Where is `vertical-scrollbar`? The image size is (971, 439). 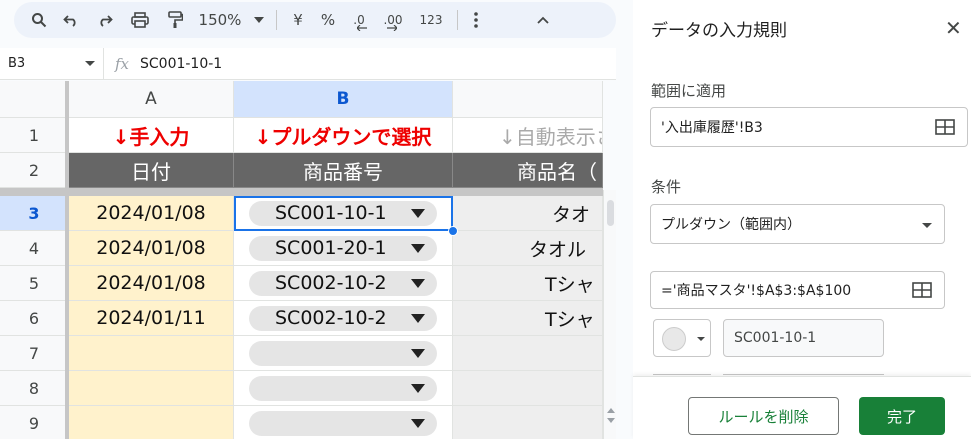
vertical-scrollbar is located at coordinates (609, 314).